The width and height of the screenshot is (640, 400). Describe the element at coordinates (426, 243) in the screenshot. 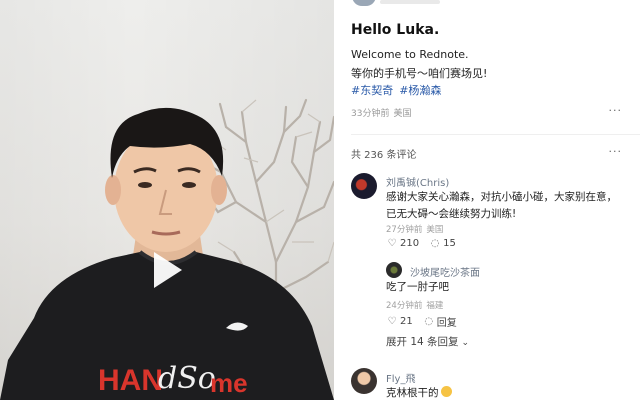

I see `comment-actions: ♡ 210 ◌ 15` at that location.